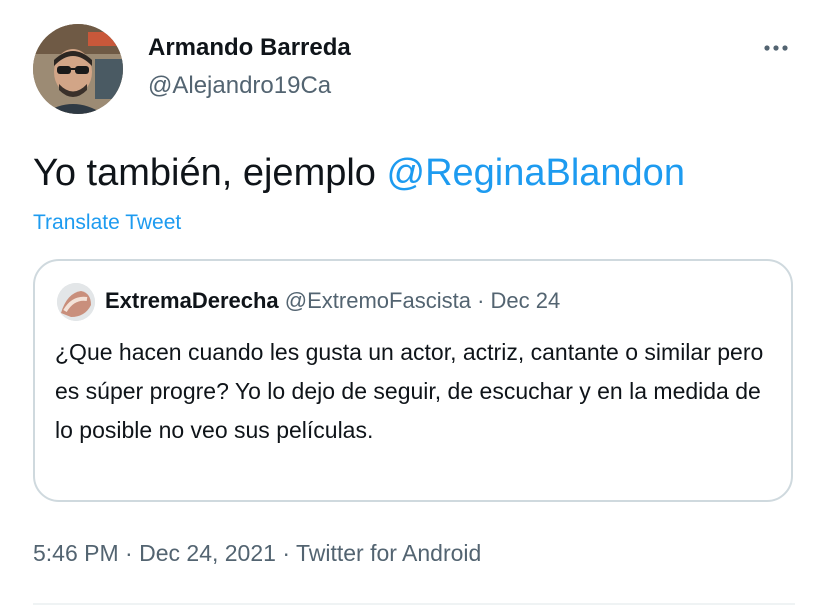  I want to click on quoted-tweet-date: Dec 24, so click(526, 300).